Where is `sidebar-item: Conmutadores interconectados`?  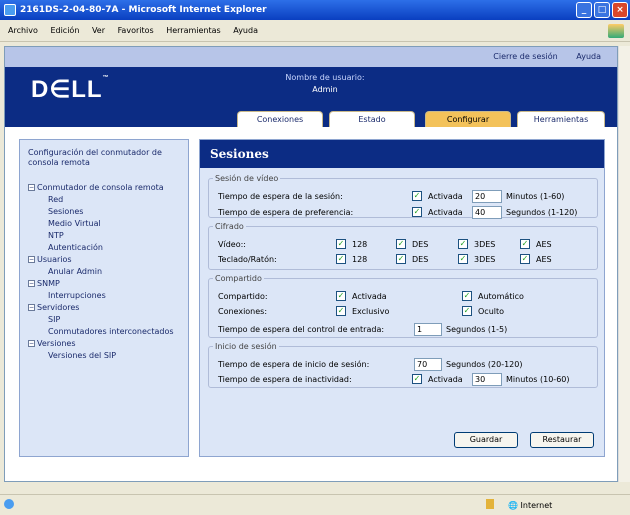
sidebar-item: Conmutadores interconectados is located at coordinates (104, 332).